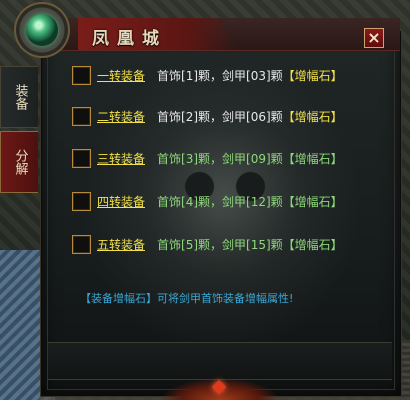 The image size is (410, 400). Describe the element at coordinates (220, 158) in the screenshot. I see `requirement-text: 首饰[3]颗，剑甲[09]颗` at that location.